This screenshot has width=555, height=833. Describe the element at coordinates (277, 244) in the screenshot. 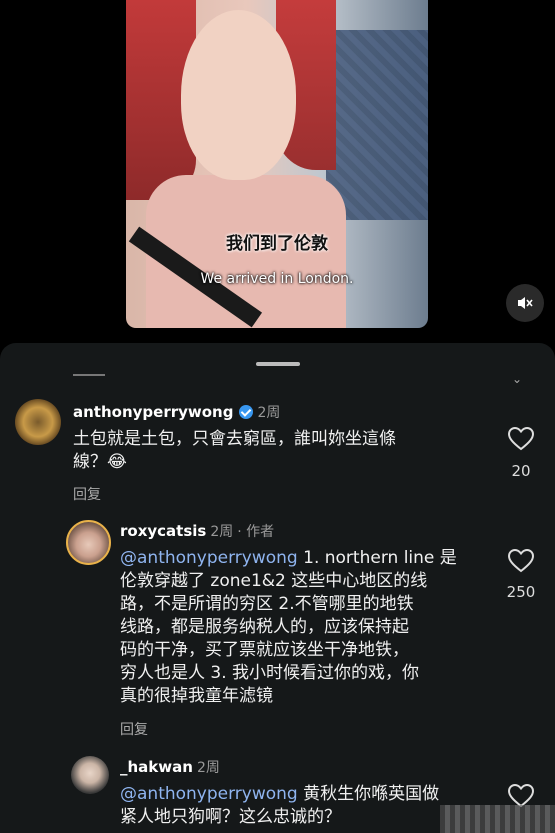

I see `subtitle-chinese: 我们到了伦敦` at that location.